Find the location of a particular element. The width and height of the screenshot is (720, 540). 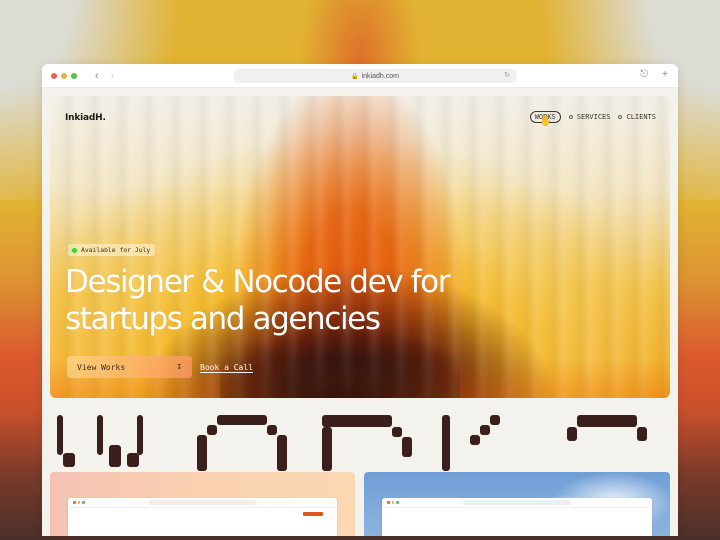

arrow-down-icon: ↧ is located at coordinates (179, 367).